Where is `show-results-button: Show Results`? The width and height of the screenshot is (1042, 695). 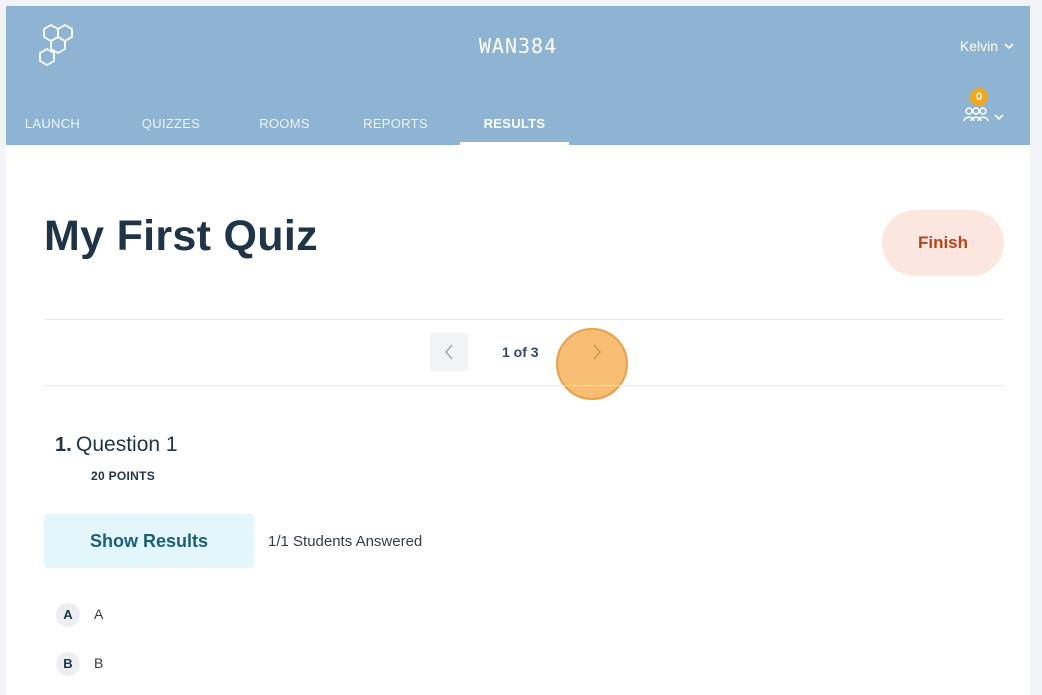
show-results-button: Show Results is located at coordinates (149, 541).